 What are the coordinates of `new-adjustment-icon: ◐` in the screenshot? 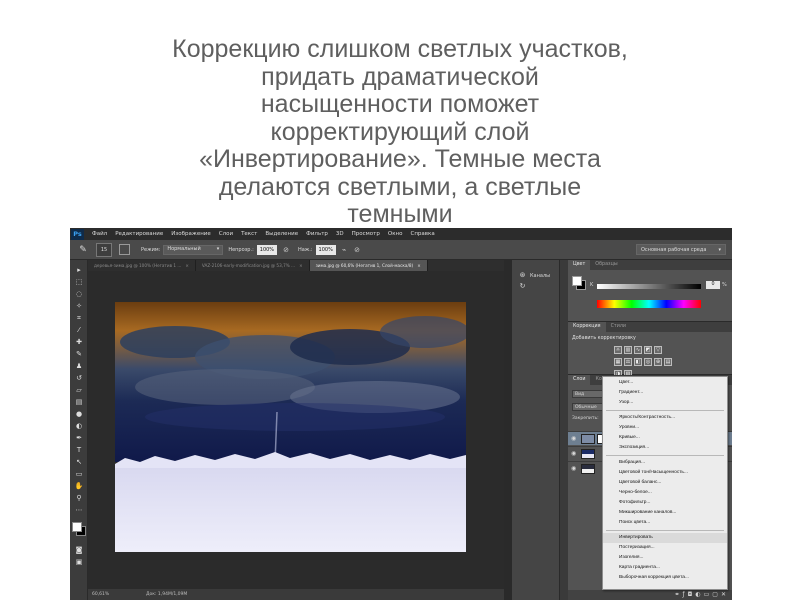 It's located at (697, 595).